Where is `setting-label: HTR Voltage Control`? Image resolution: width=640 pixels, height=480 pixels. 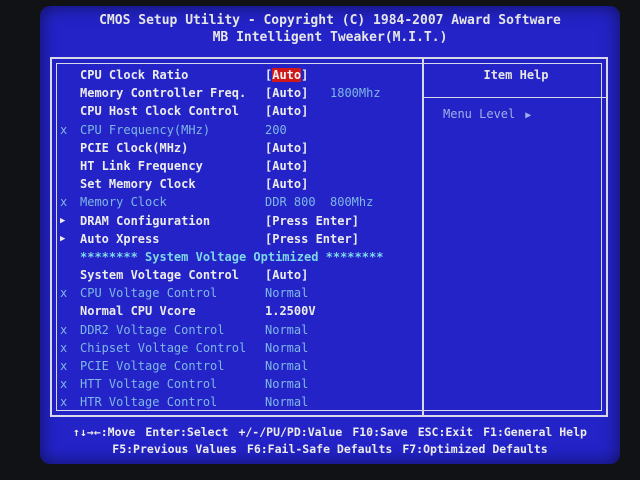
setting-label: HTR Voltage Control is located at coordinates (149, 402).